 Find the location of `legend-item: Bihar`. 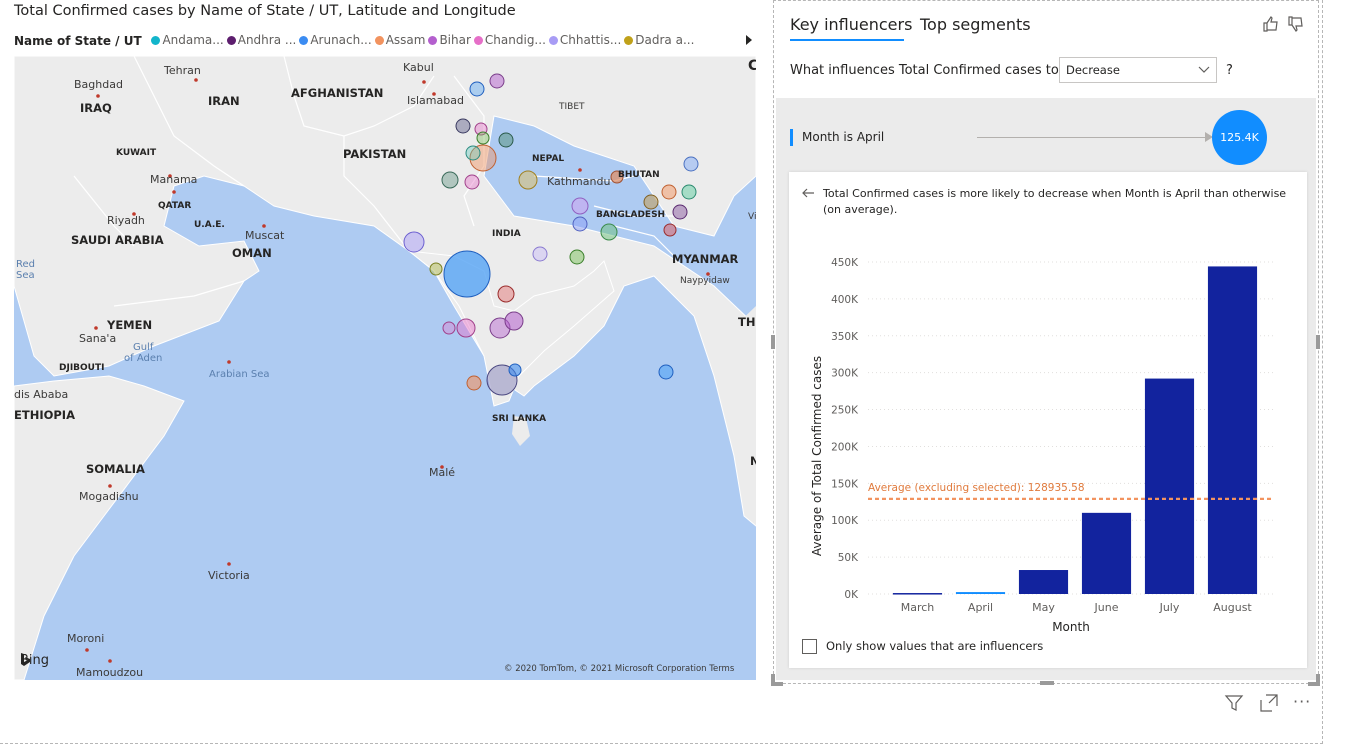

legend-item: Bihar is located at coordinates (449, 40).